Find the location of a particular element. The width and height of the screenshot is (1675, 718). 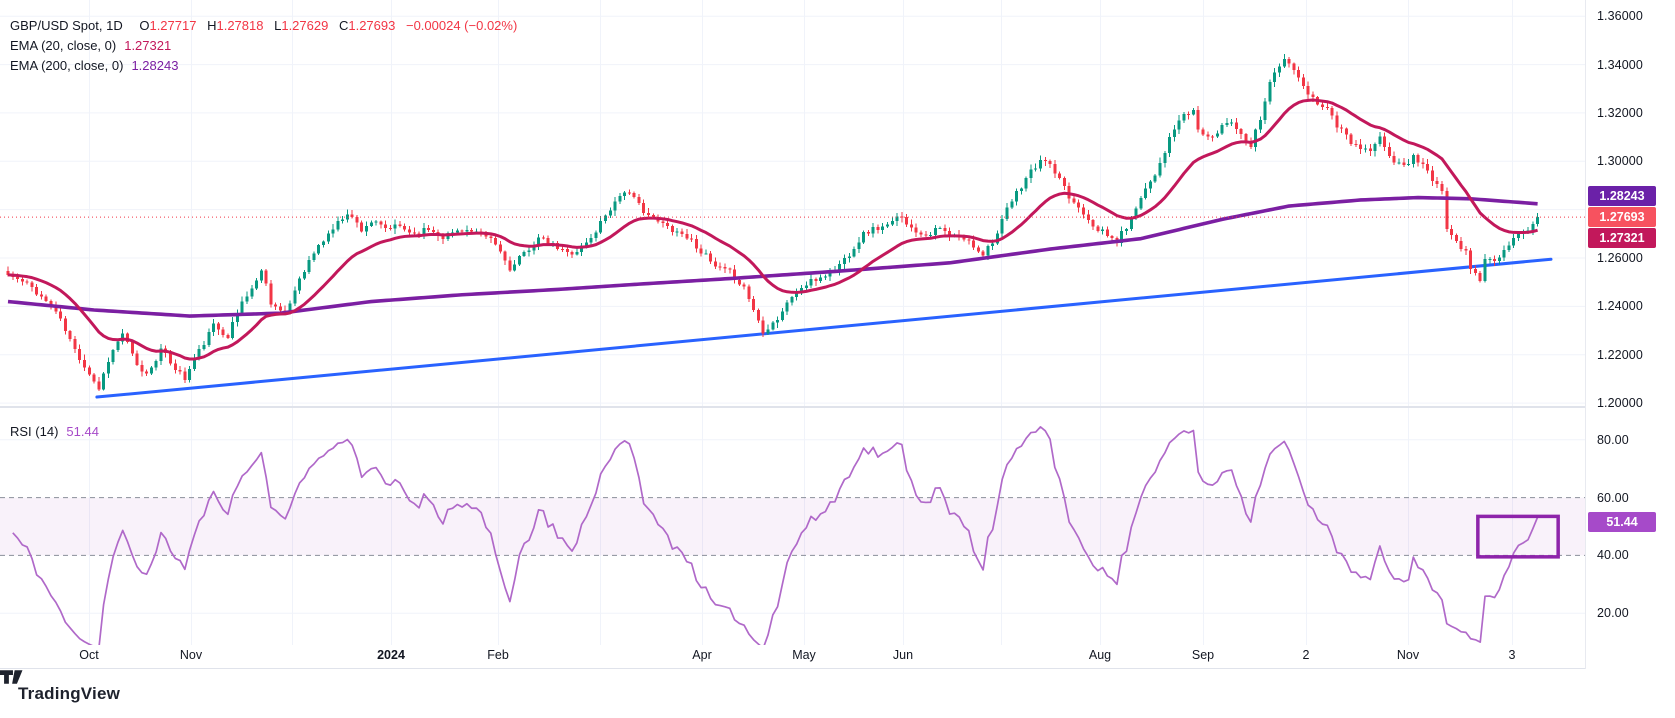

time-axis-label: Oct is located at coordinates (89, 655).